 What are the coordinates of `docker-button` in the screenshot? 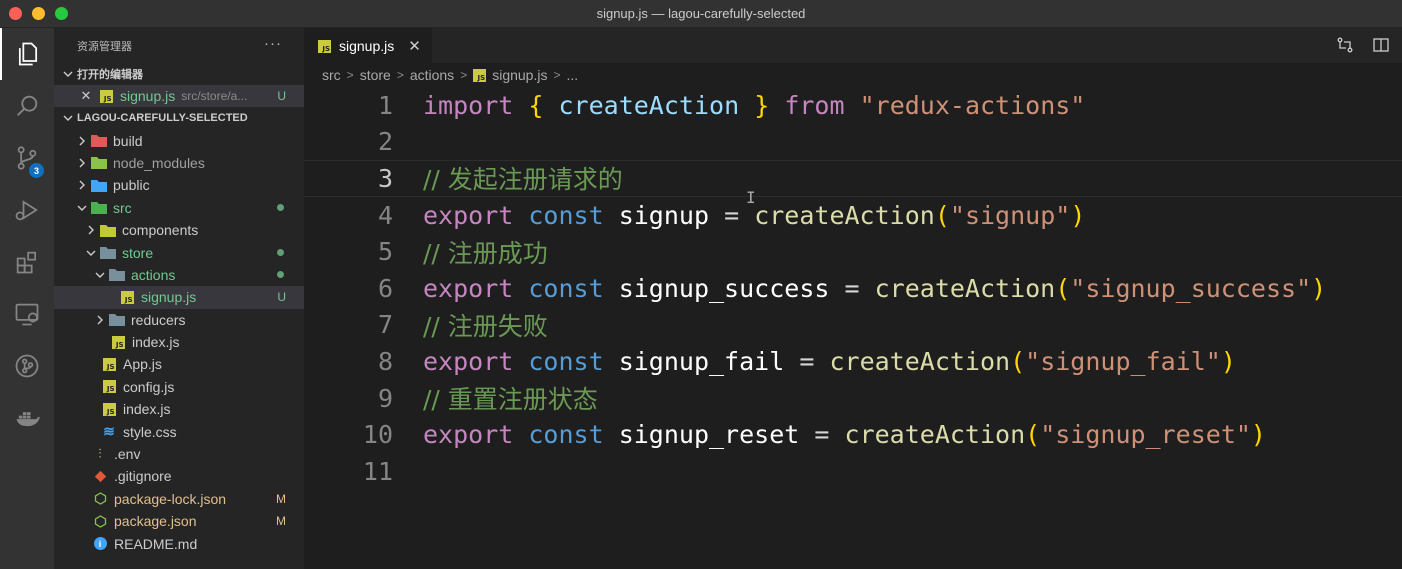 It's located at (27, 418).